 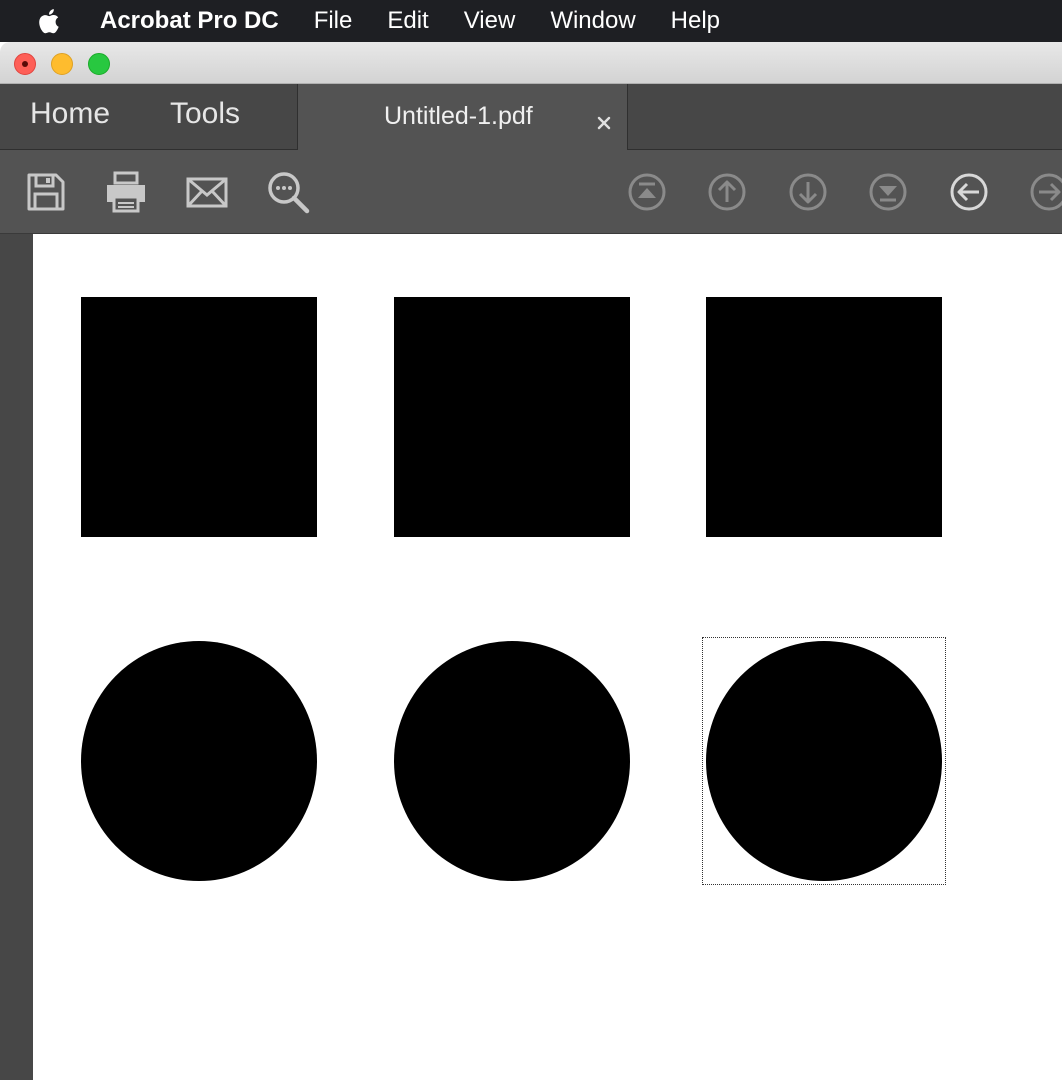 What do you see at coordinates (592, 21) in the screenshot?
I see `menu-window: Window` at bounding box center [592, 21].